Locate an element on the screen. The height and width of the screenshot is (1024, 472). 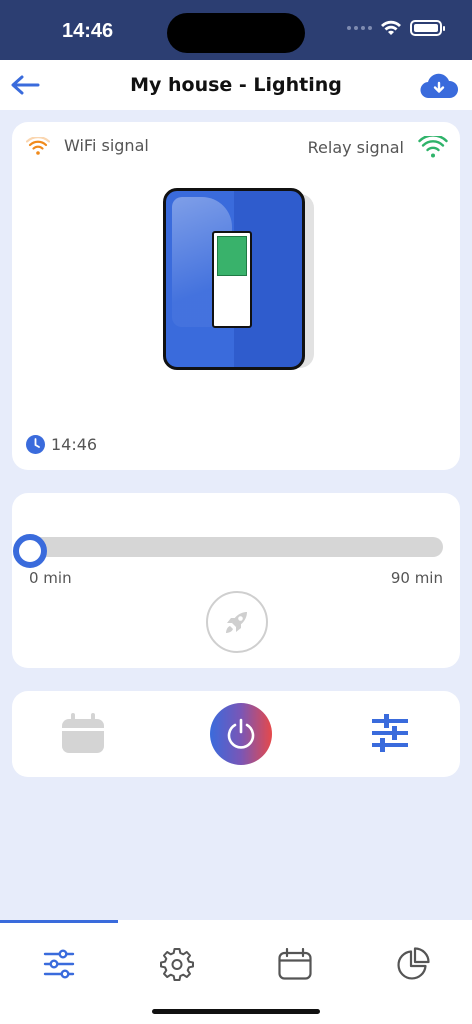
cellular-icon is located at coordinates (359, 28).